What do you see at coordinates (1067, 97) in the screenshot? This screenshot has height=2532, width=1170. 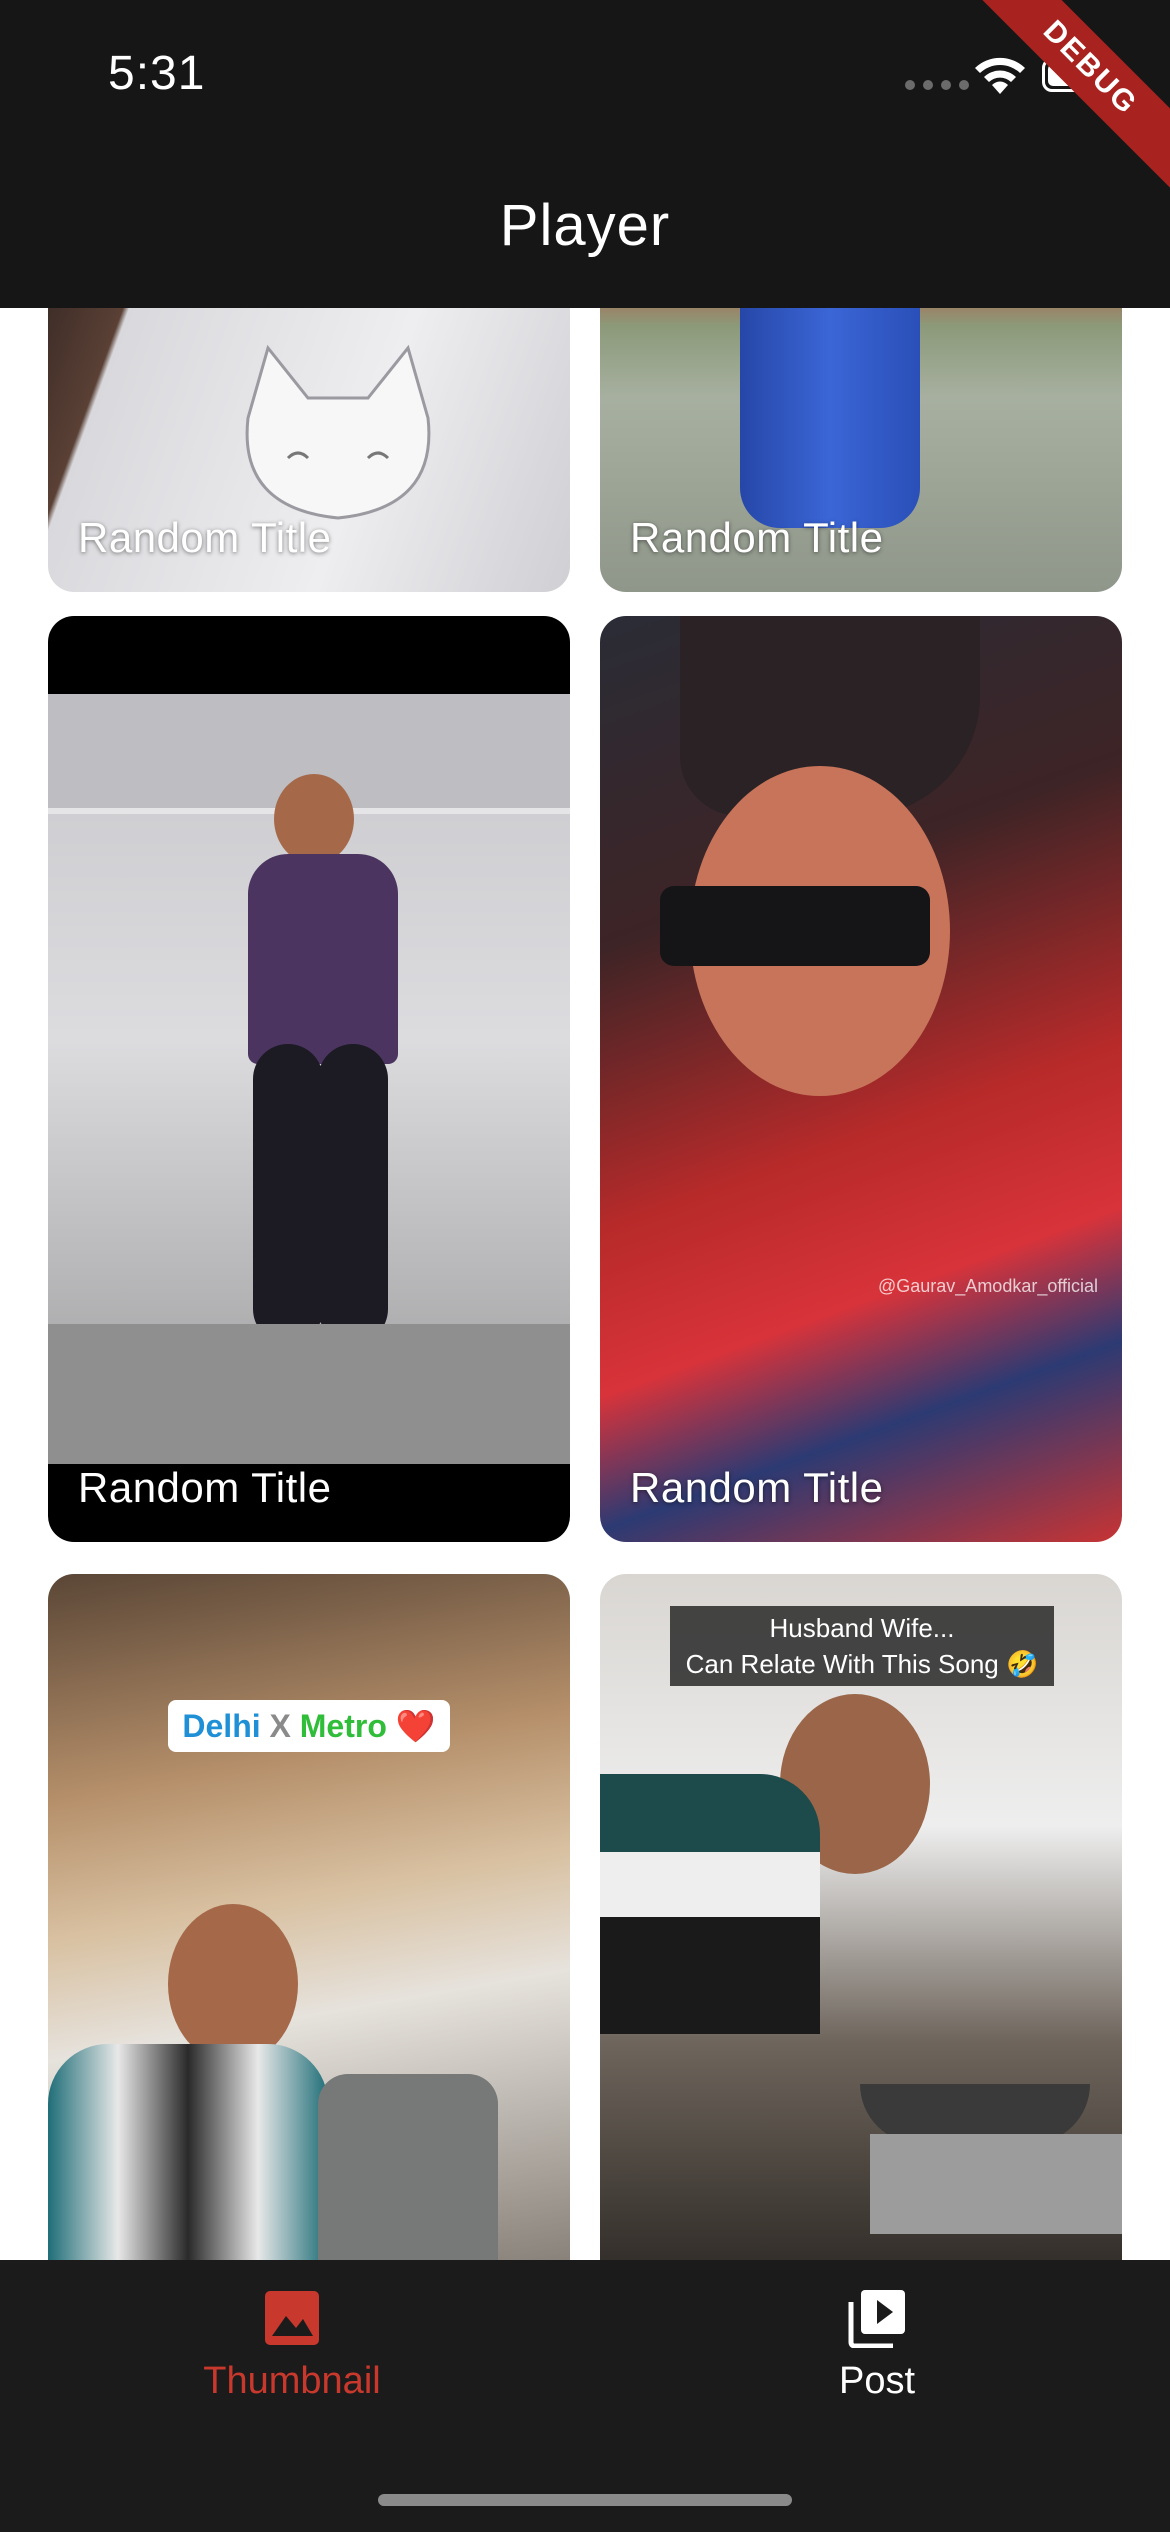 I see `debug-banner: DEBUG` at bounding box center [1067, 97].